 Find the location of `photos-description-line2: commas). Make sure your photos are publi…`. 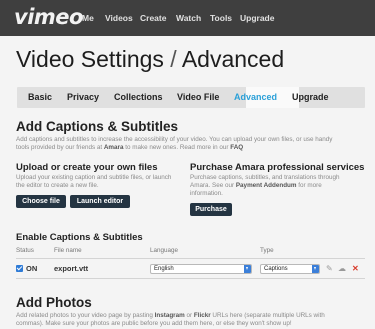

photos-description-line2: commas). Make sure your photos are publi… is located at coordinates (154, 323).